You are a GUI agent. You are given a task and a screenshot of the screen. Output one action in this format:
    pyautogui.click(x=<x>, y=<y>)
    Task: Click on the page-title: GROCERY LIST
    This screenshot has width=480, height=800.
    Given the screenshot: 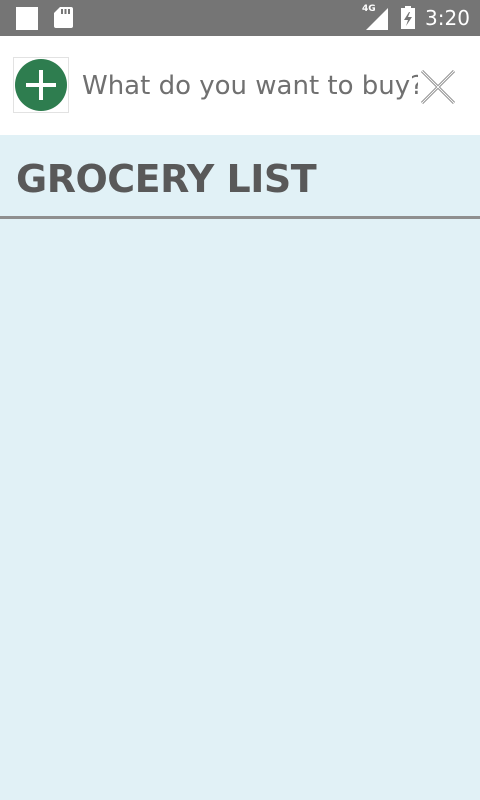 What is the action you would take?
    pyautogui.click(x=166, y=179)
    